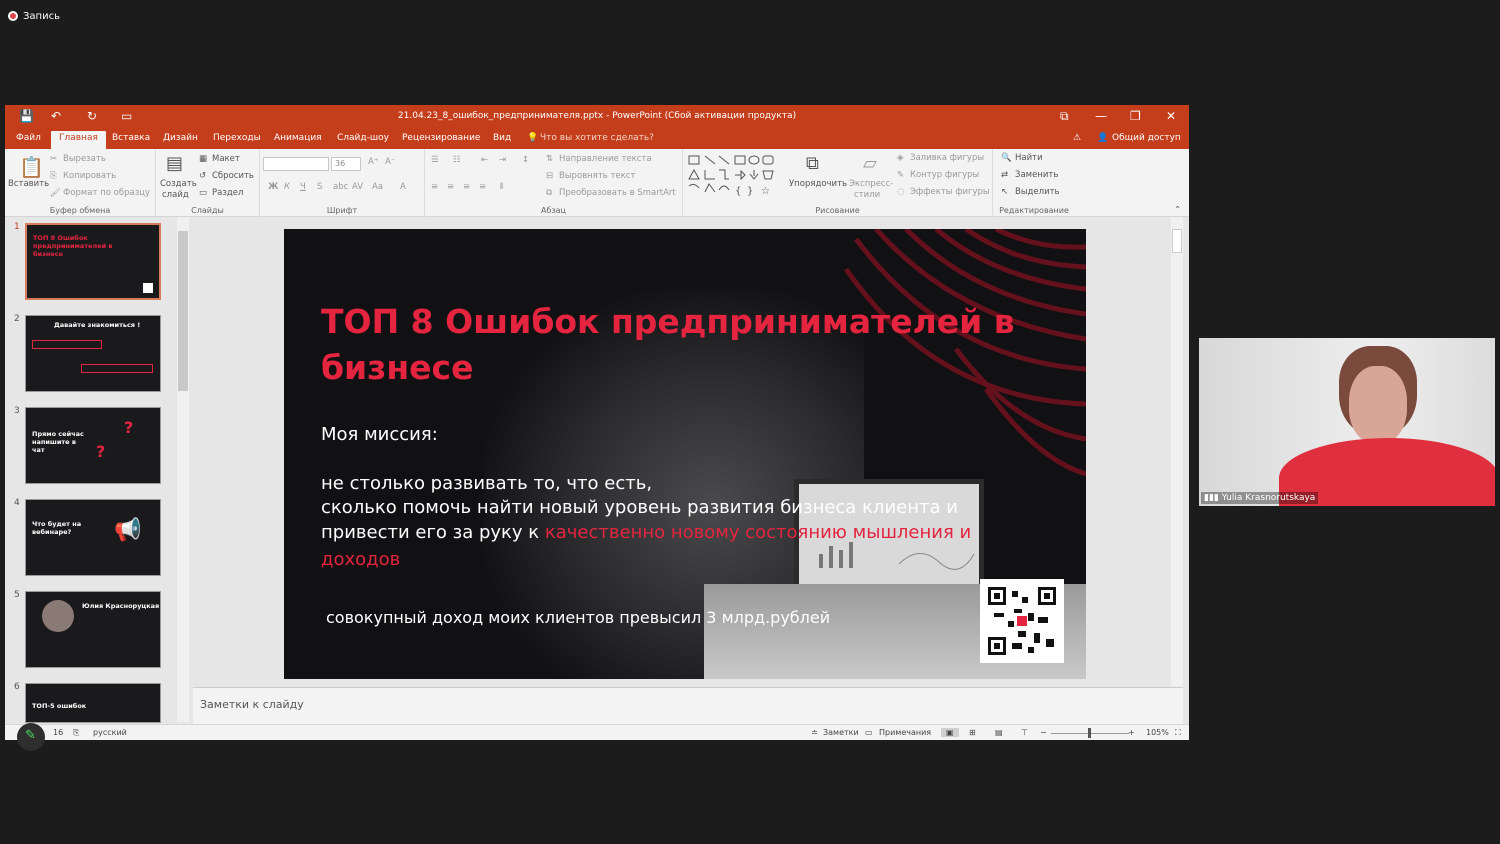 This screenshot has width=1500, height=844. I want to click on quick-styles-button: Экспресс-, so click(871, 184).